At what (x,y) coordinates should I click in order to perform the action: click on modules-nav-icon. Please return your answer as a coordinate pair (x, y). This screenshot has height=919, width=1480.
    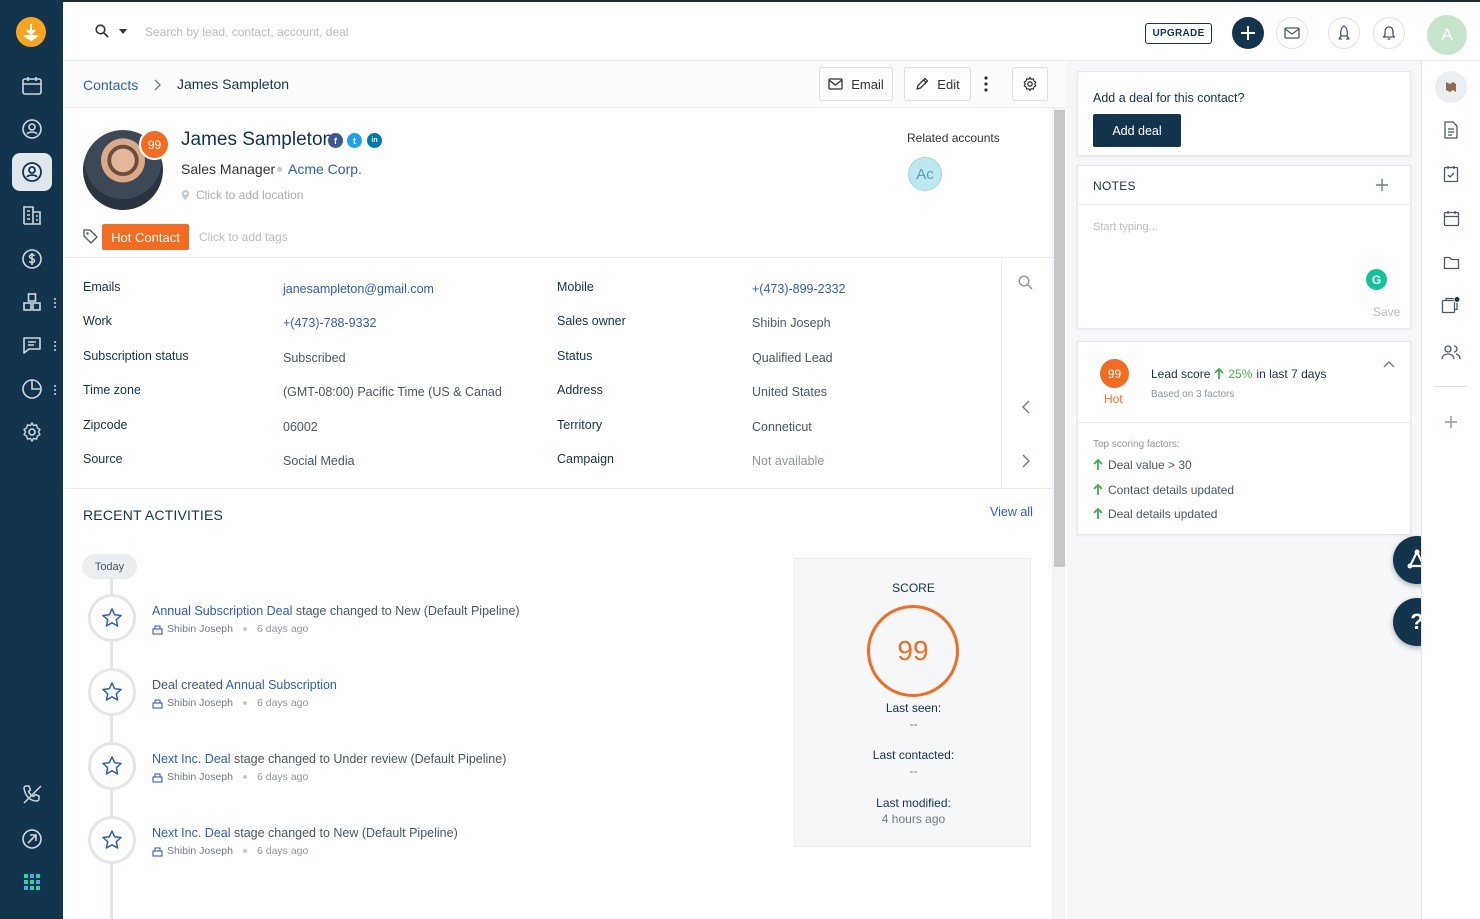
    Looking at the image, I should click on (32, 302).